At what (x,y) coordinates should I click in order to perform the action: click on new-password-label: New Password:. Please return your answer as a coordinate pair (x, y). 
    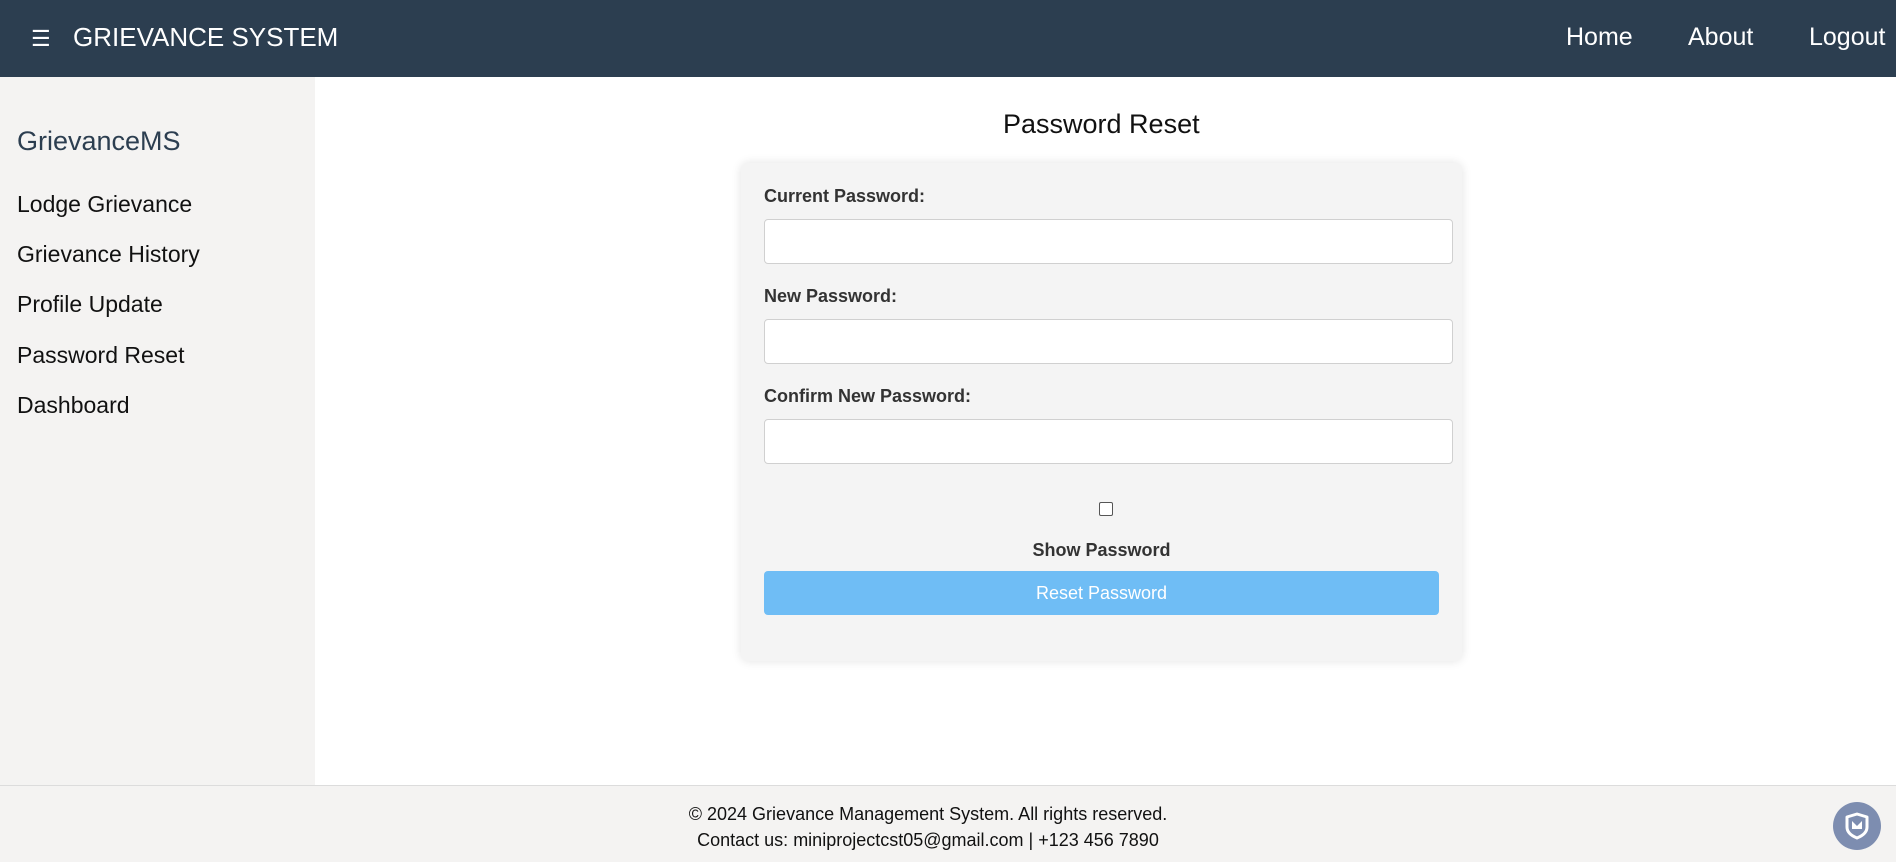
    Looking at the image, I should click on (831, 296).